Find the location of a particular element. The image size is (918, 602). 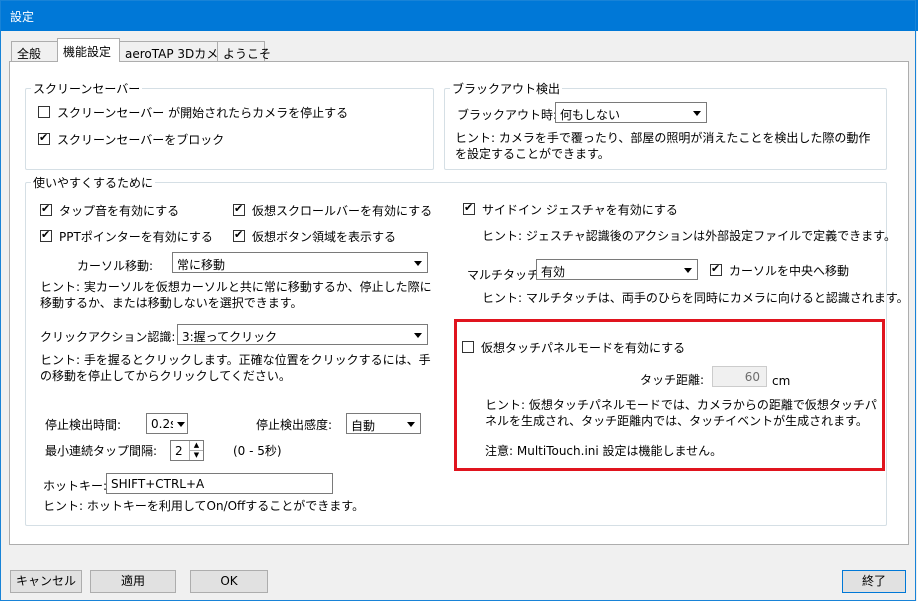

tap-sound-checkbox: ✔ is located at coordinates (46, 209).